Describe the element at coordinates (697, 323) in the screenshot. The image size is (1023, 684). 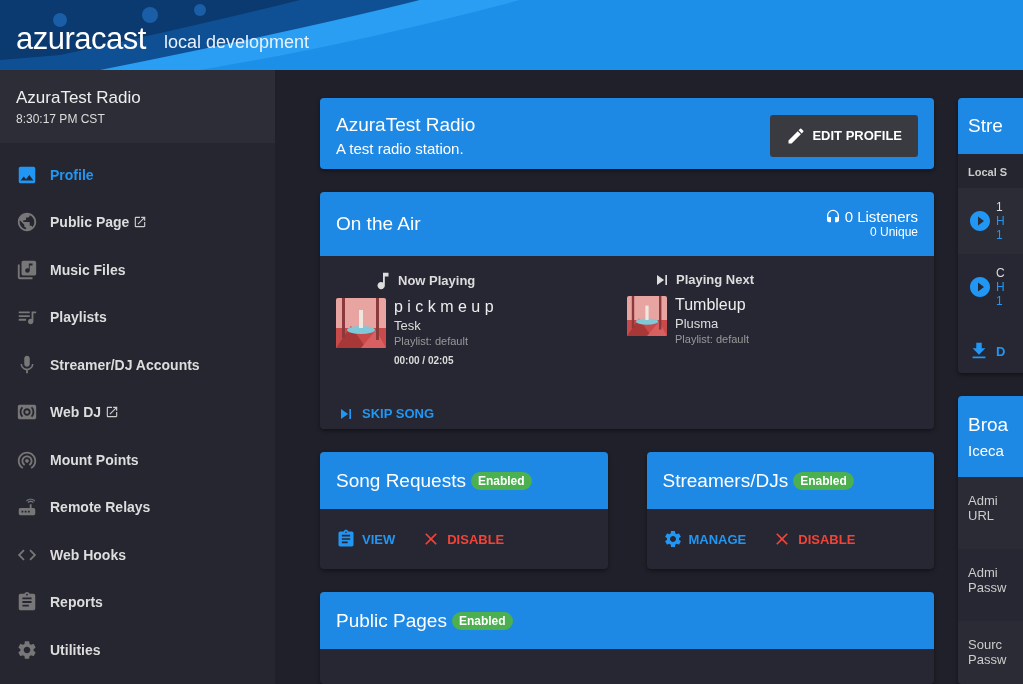
I see `song-artist: Plusma` at that location.